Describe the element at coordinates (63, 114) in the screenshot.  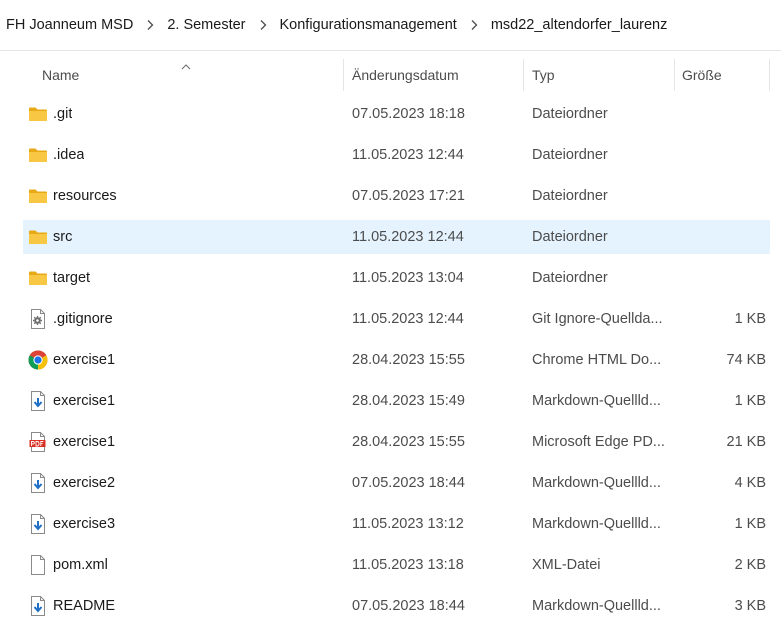
I see `file-name: .git` at that location.